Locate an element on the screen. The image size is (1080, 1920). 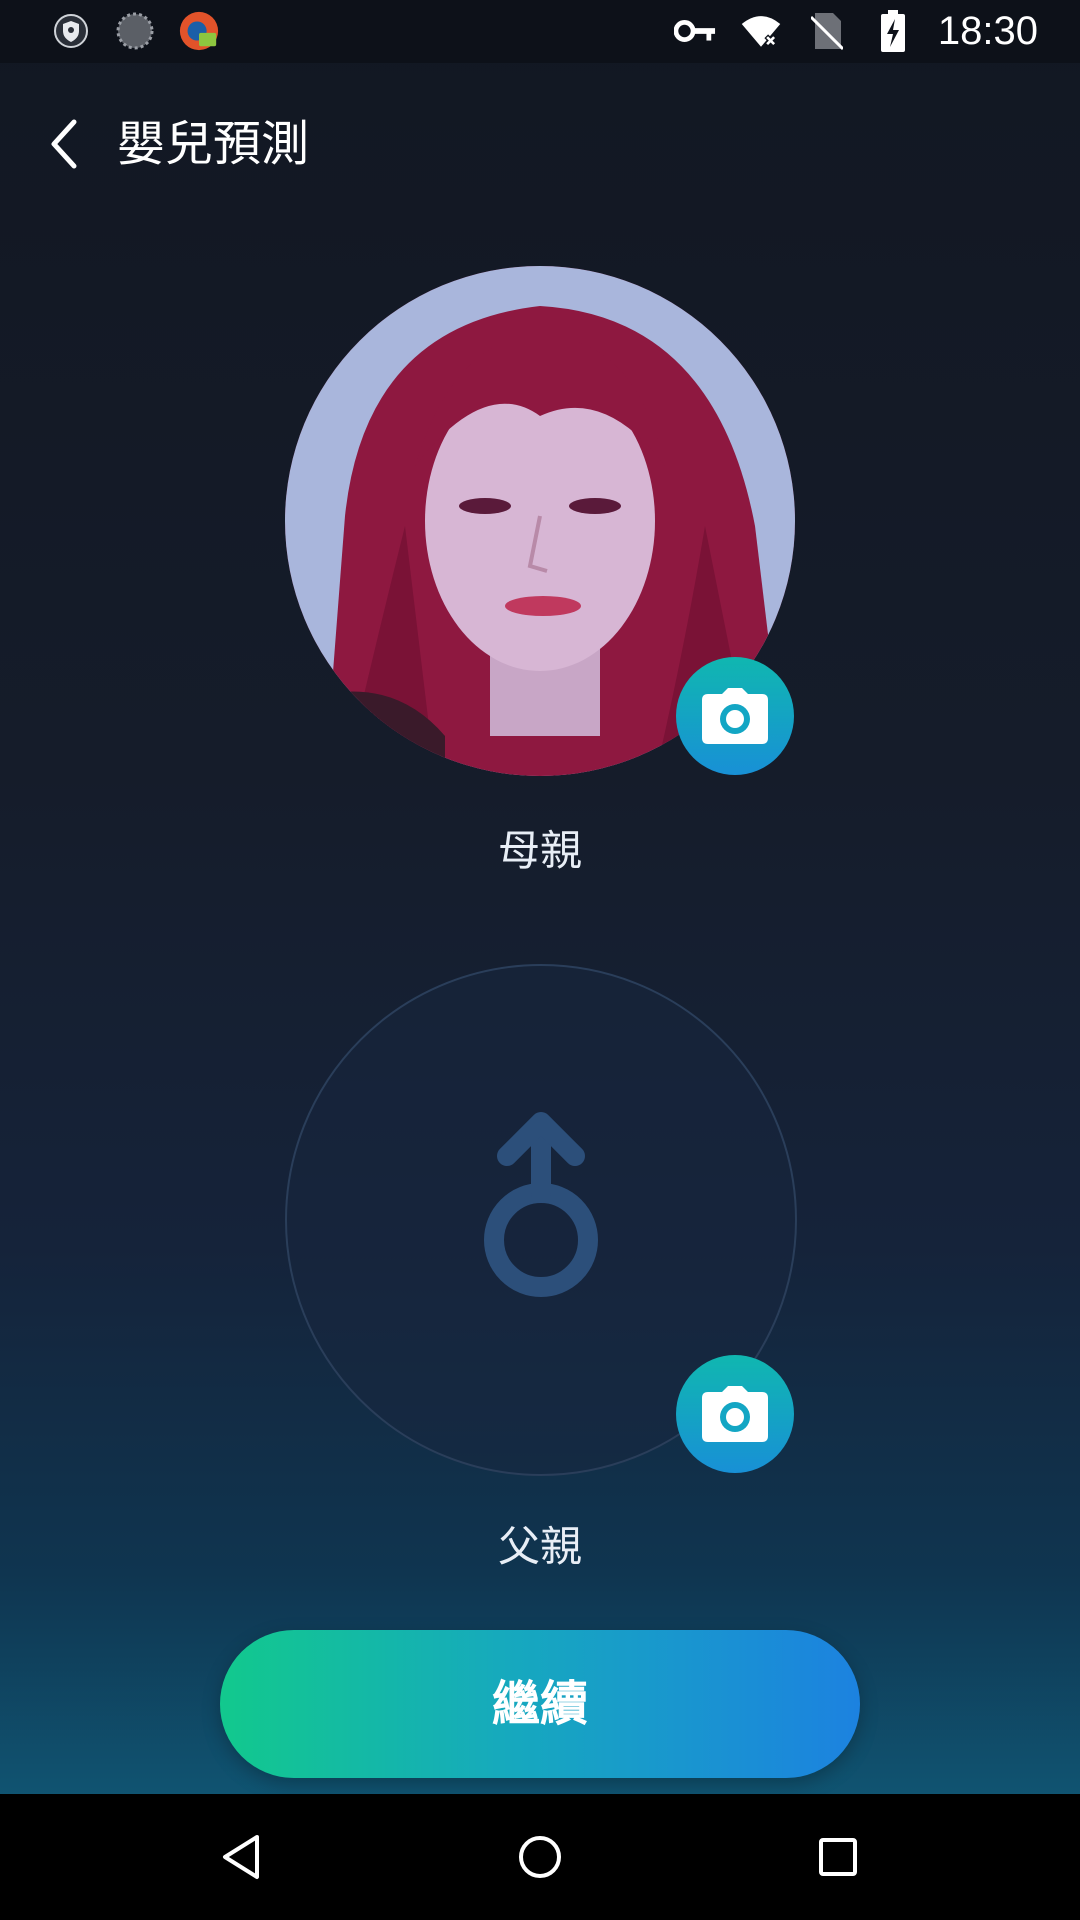
wifi-icon is located at coordinates (761, 31).